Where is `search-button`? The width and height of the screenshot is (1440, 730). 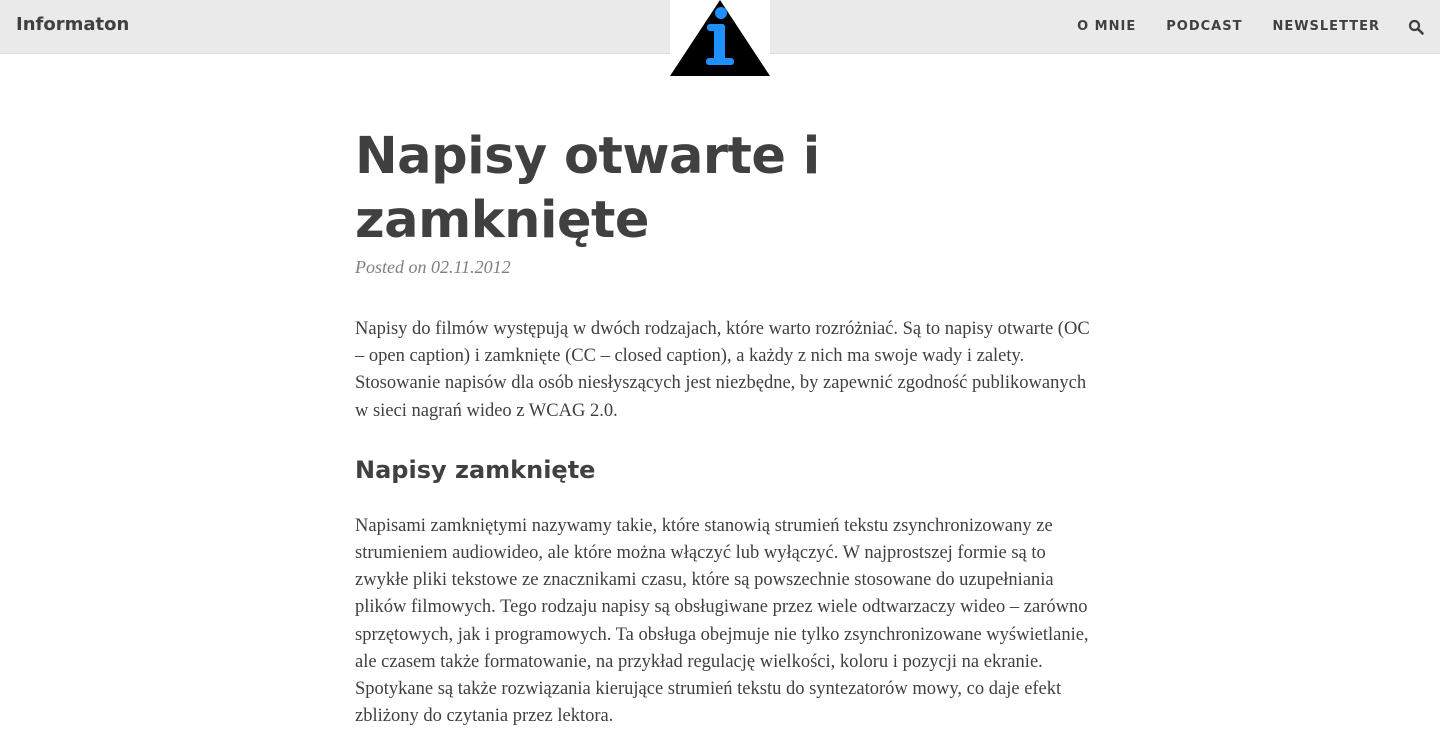
search-button is located at coordinates (1416, 27).